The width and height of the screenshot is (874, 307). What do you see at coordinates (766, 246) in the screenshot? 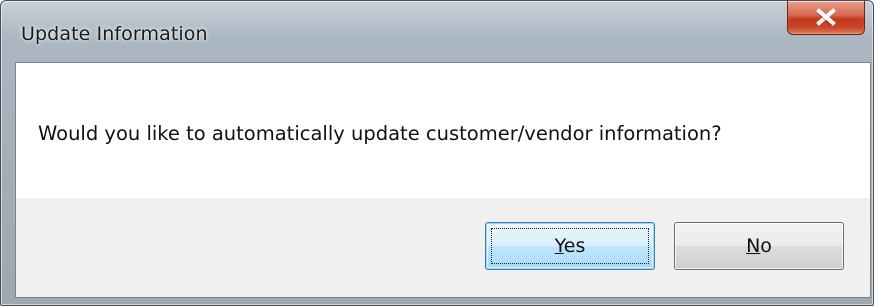
I see `no-label-rest: o` at bounding box center [766, 246].